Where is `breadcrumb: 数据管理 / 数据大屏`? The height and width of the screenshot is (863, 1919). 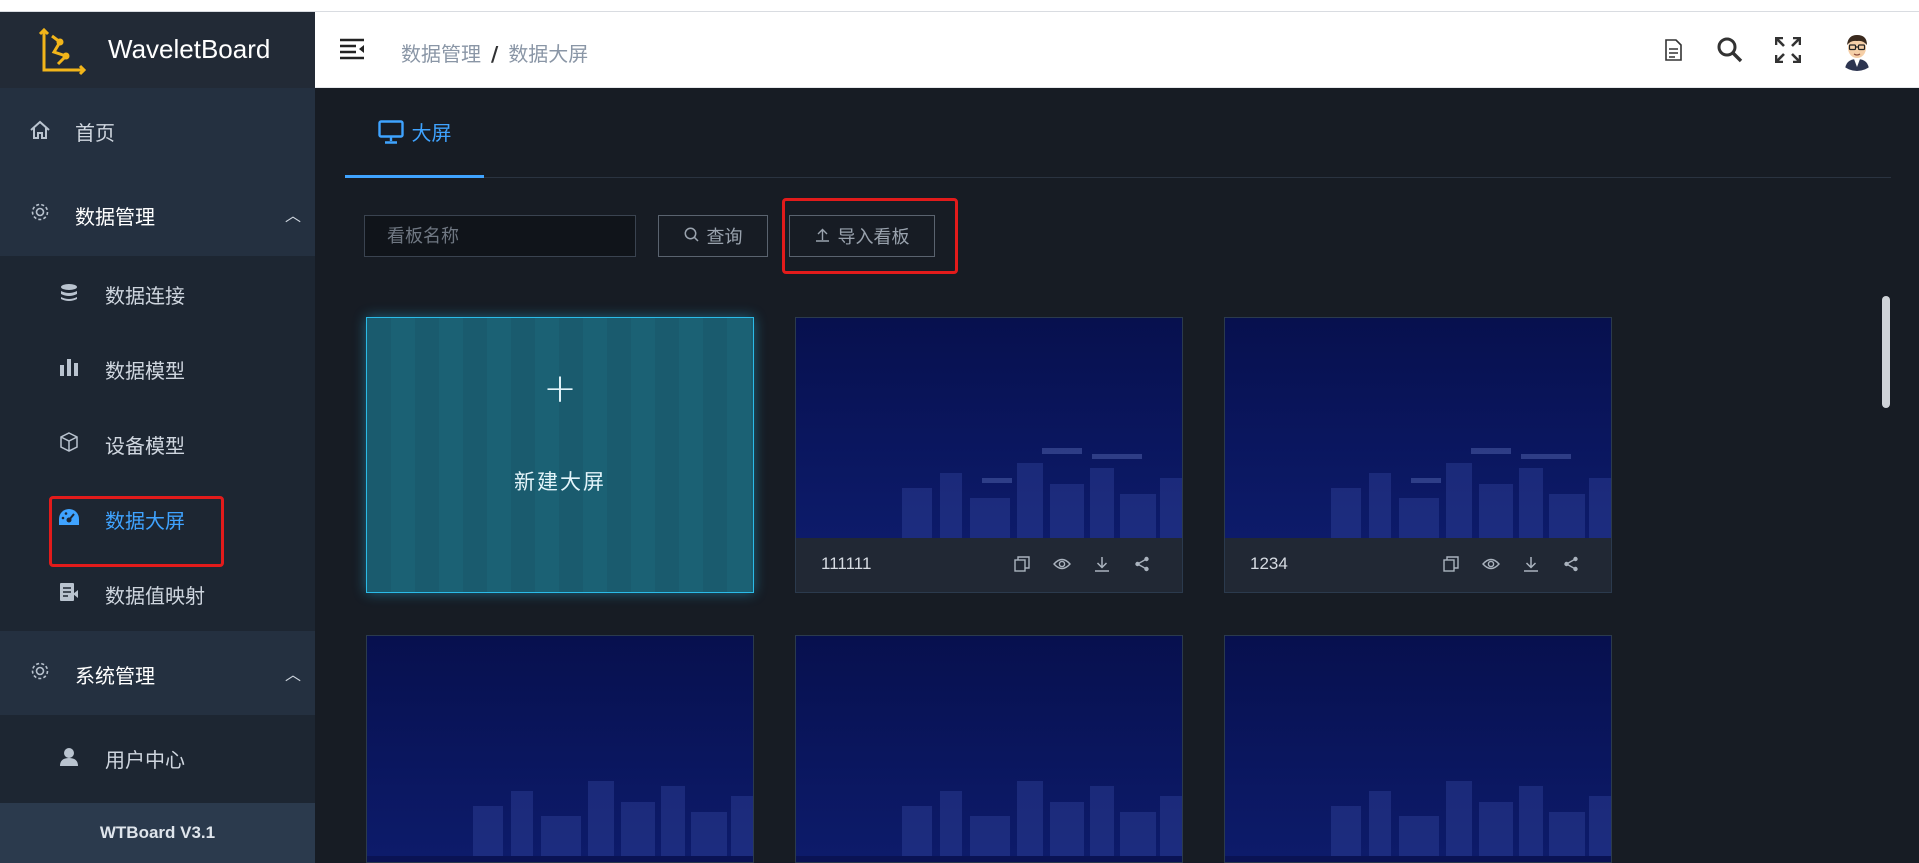
breadcrumb: 数据管理 / 数据大屏 is located at coordinates (495, 54).